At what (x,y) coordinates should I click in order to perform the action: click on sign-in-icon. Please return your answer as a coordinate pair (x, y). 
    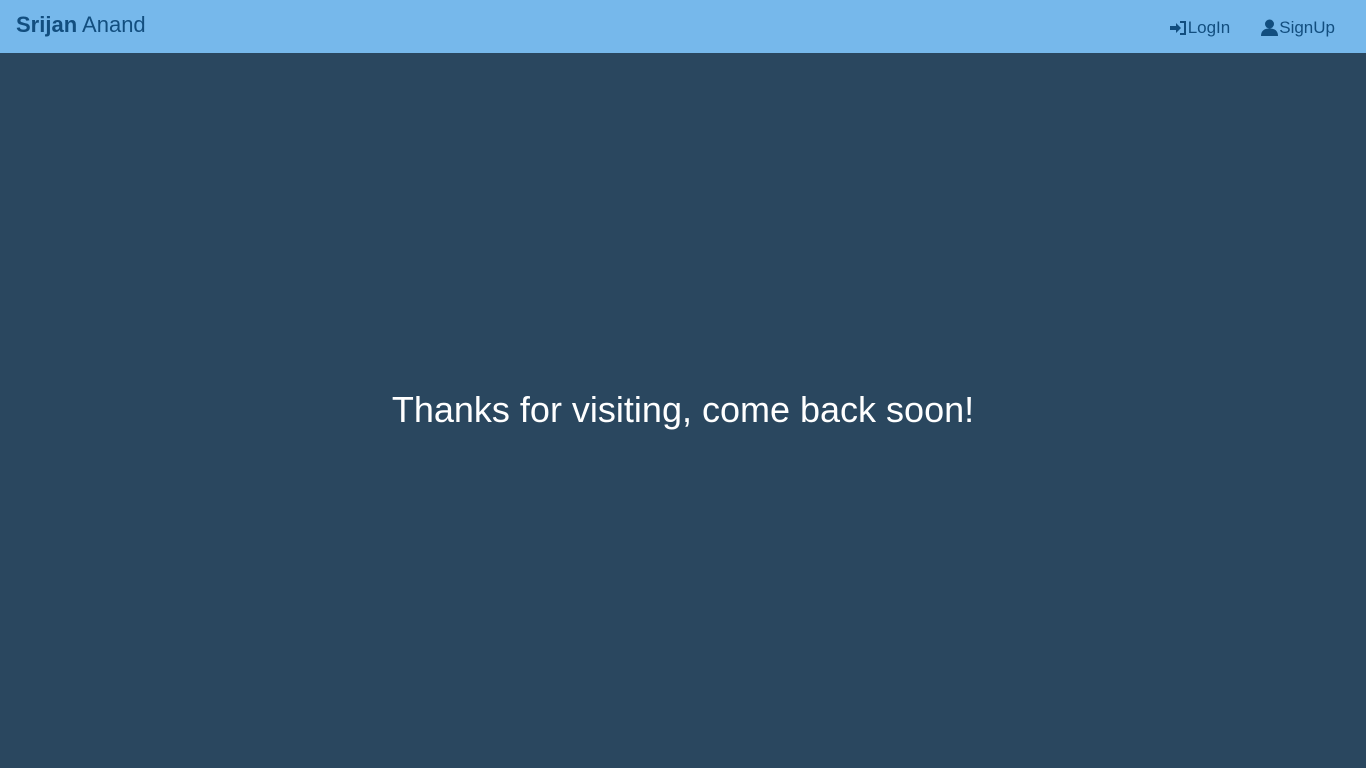
    Looking at the image, I should click on (1178, 28).